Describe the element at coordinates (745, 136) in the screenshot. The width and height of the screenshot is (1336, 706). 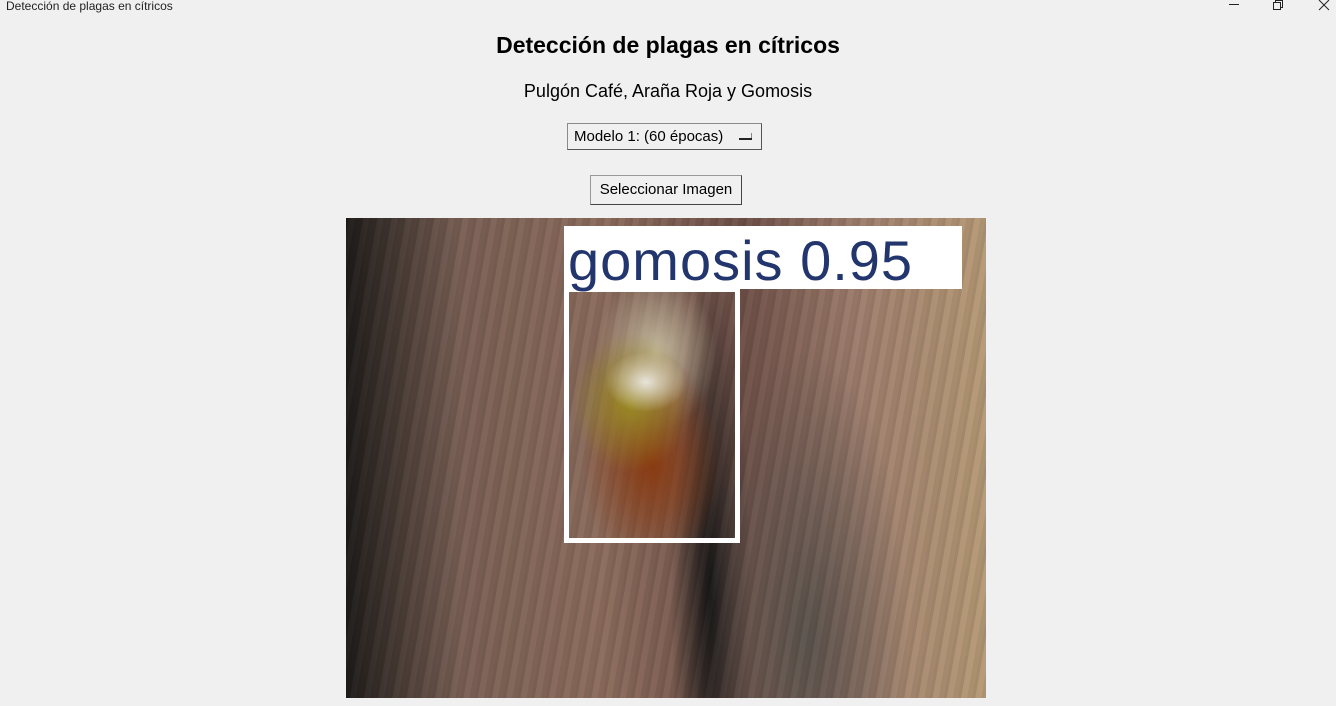
I see `option-menu-indicator-icon` at that location.